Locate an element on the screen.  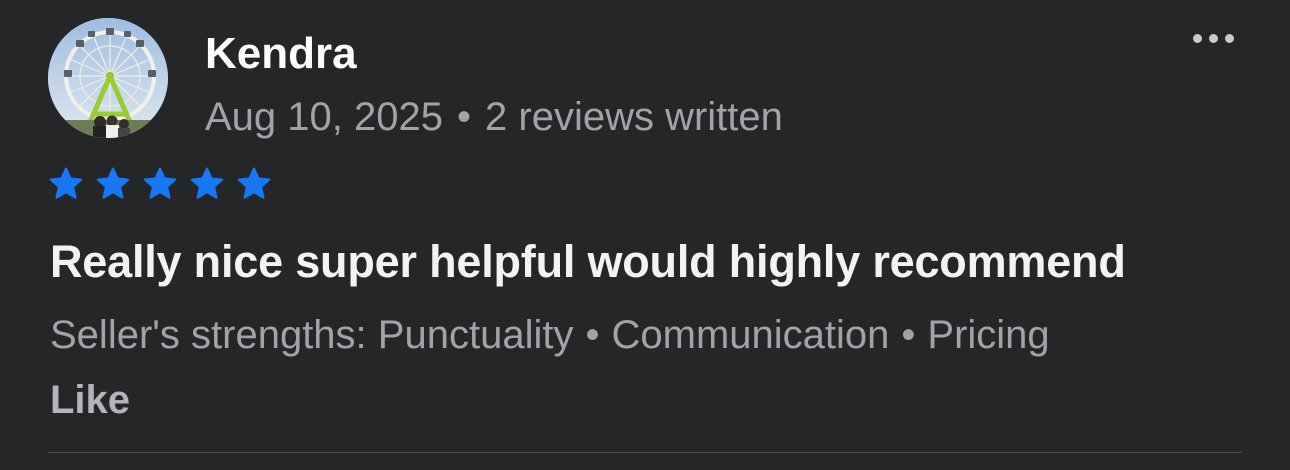
more-options-button is located at coordinates (1213, 38).